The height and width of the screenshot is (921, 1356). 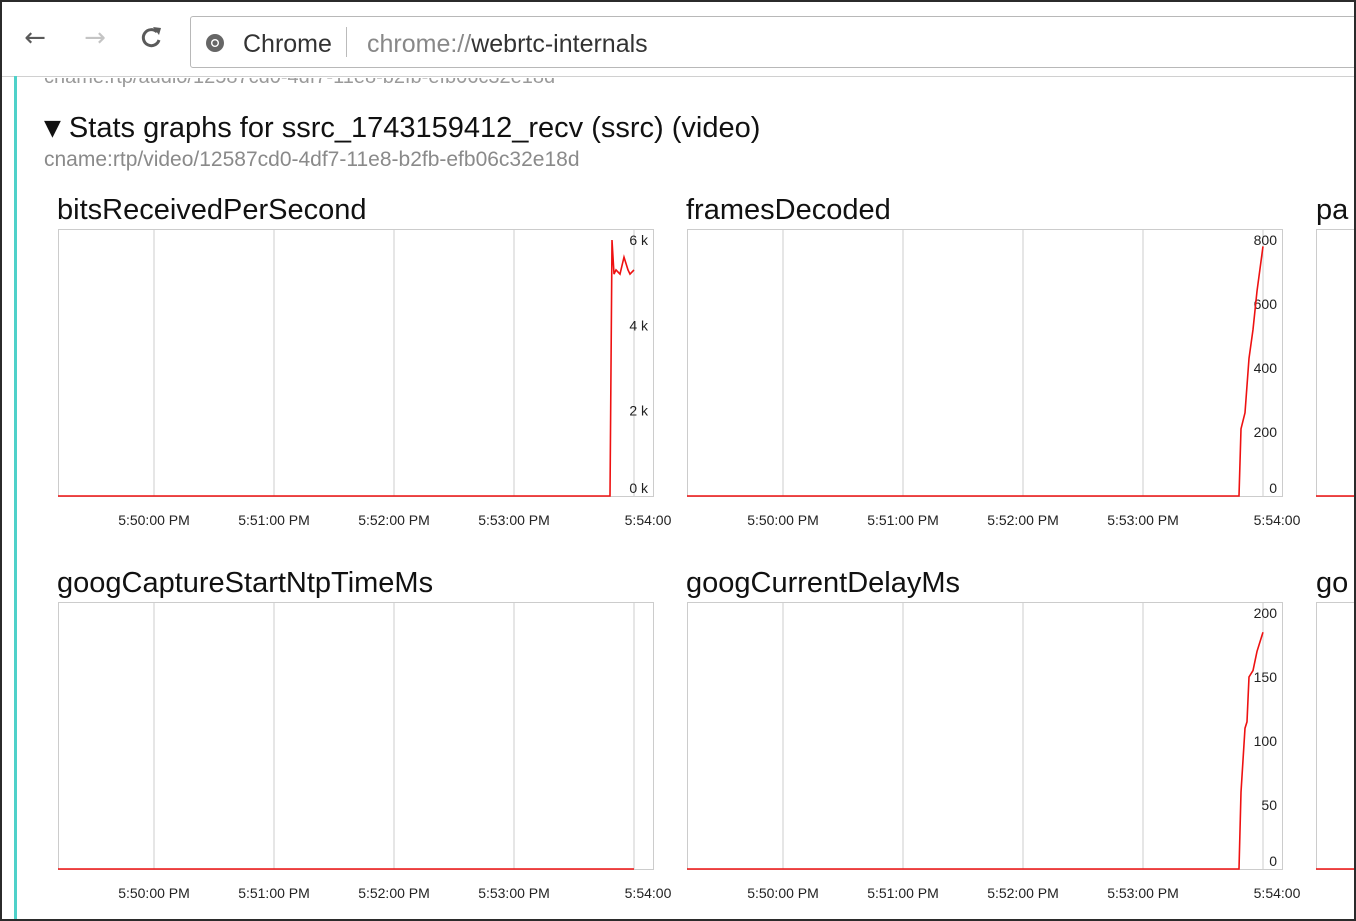 I want to click on y-tick-label: 400, so click(x=1266, y=368).